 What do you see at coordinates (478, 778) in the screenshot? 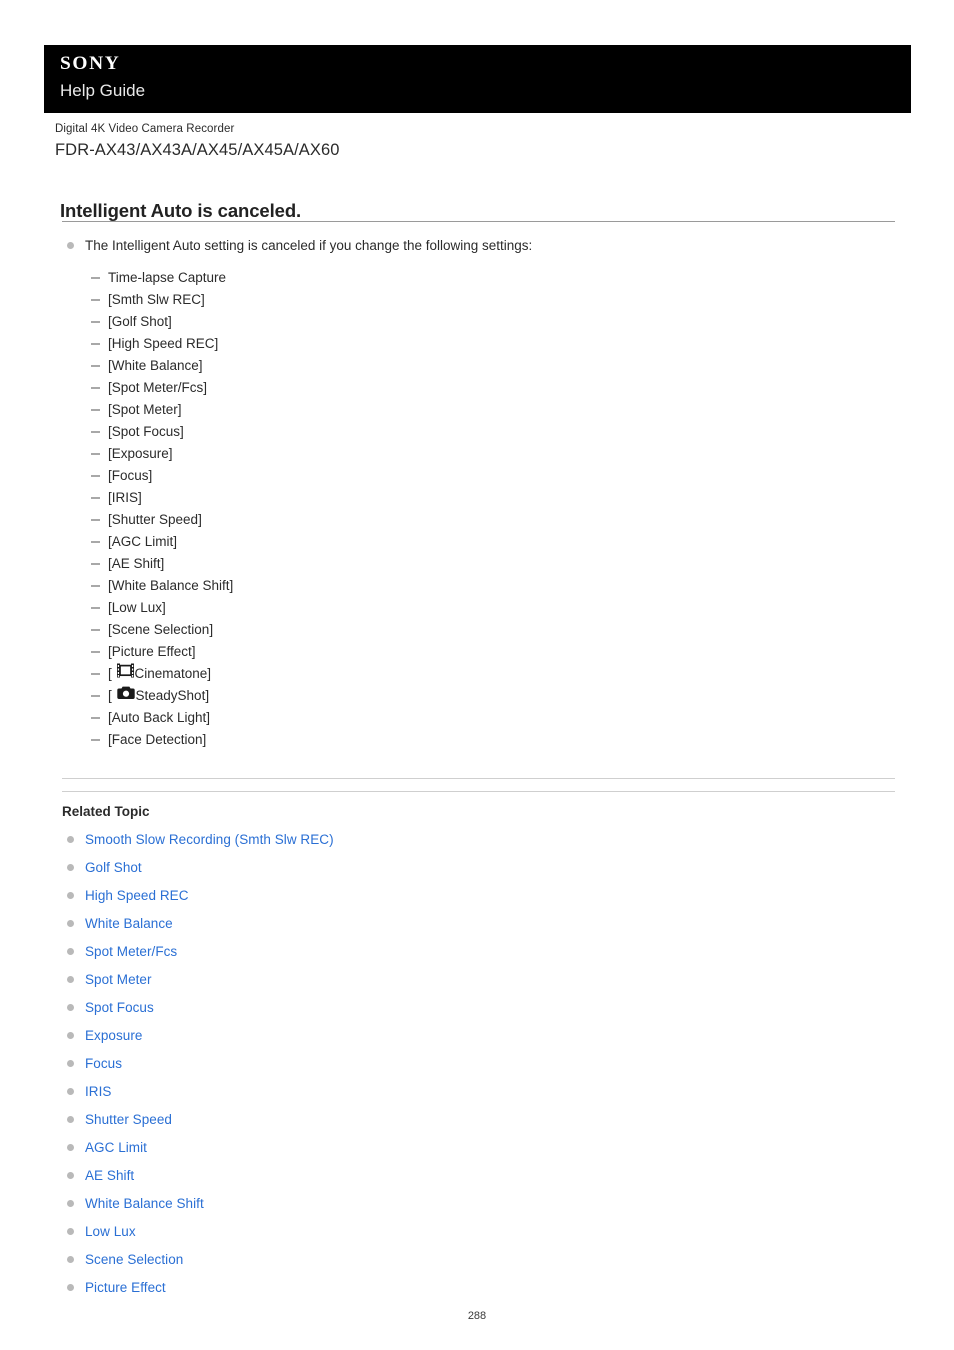
I see `related-divider-top` at bounding box center [478, 778].